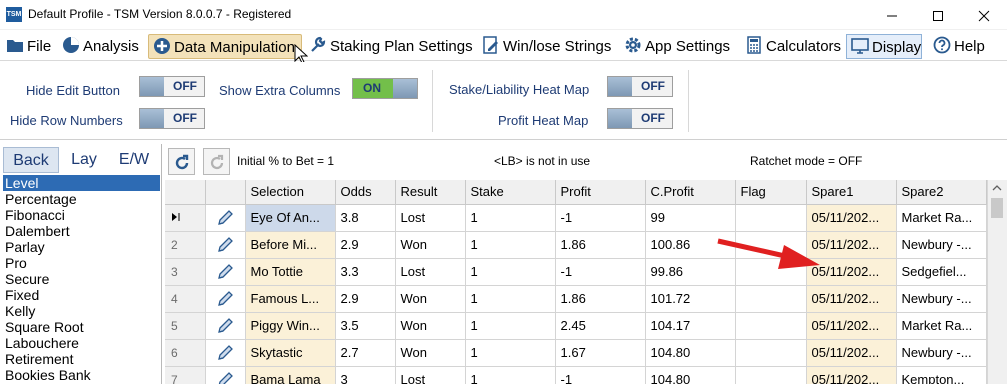  What do you see at coordinates (690, 299) in the screenshot?
I see `cprofit-cell: 101.72` at bounding box center [690, 299].